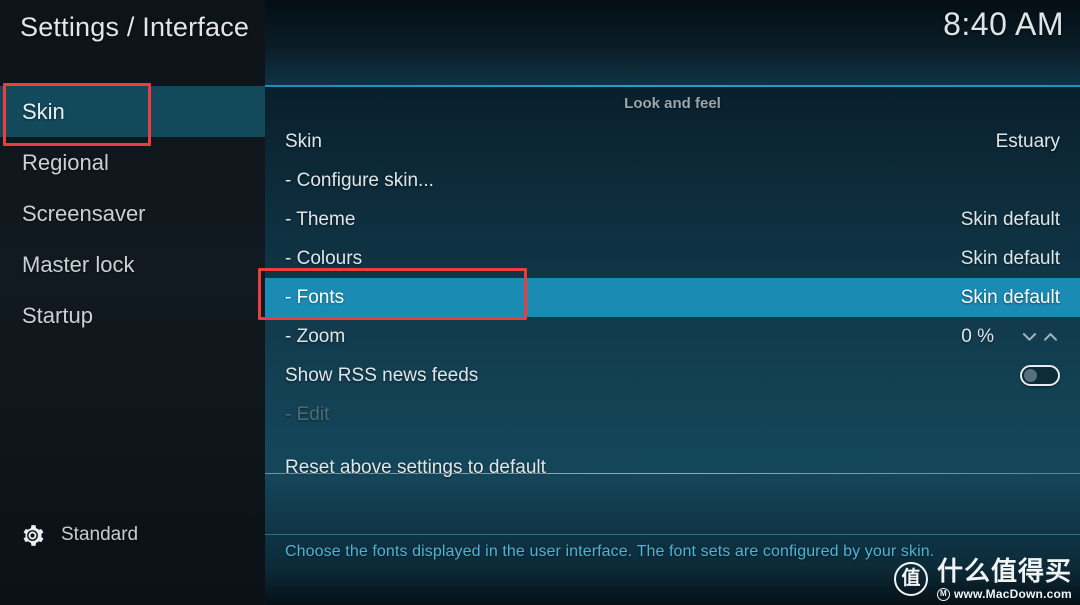  What do you see at coordinates (382, 375) in the screenshot?
I see `setting-label: Show RSS news feeds` at bounding box center [382, 375].